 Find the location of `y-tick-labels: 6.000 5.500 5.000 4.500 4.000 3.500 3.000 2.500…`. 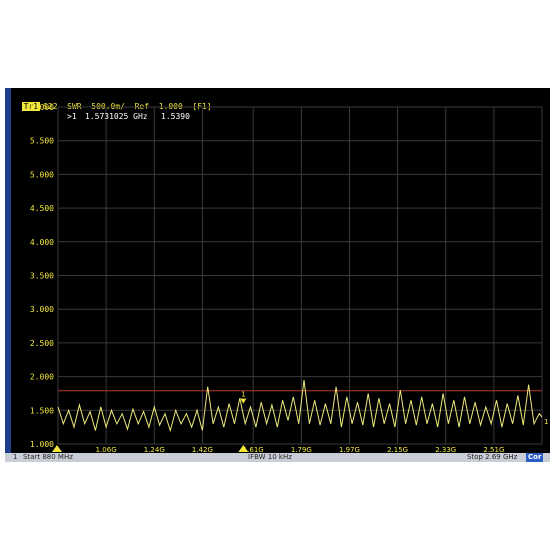

y-tick-labels: 6.000 5.500 5.000 4.500 4.000 3.500 3.000 2.500… is located at coordinates (42, 276).